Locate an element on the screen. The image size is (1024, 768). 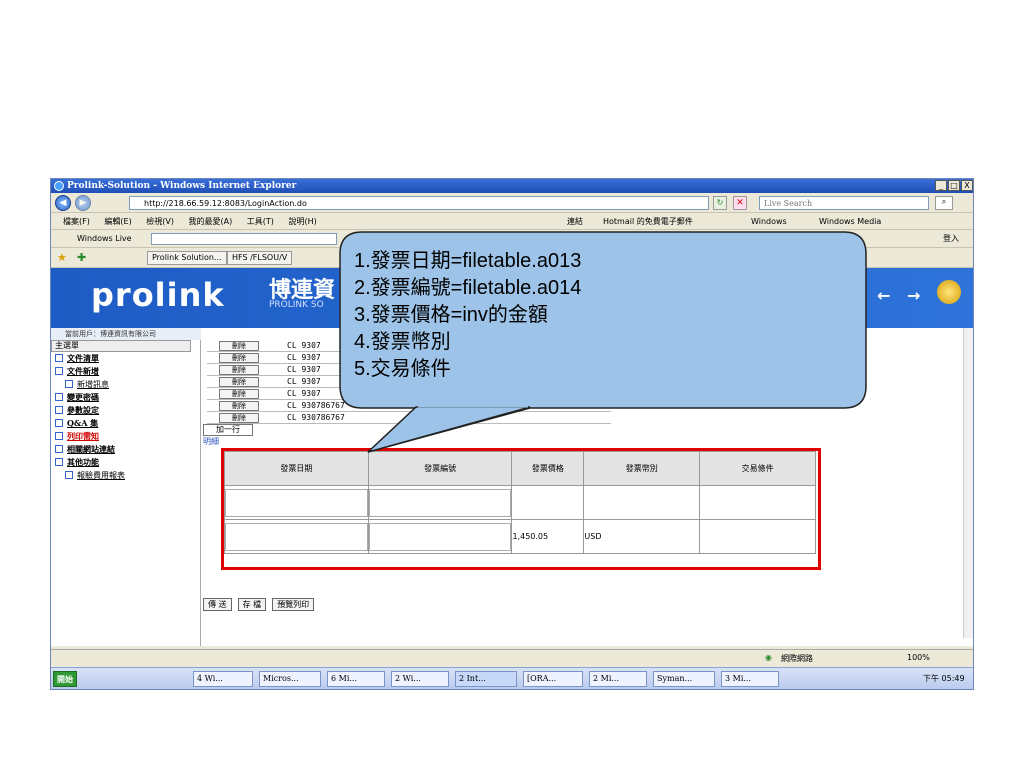
sidebar-item-fee-report: 報驗費用報表 is located at coordinates (125, 475).